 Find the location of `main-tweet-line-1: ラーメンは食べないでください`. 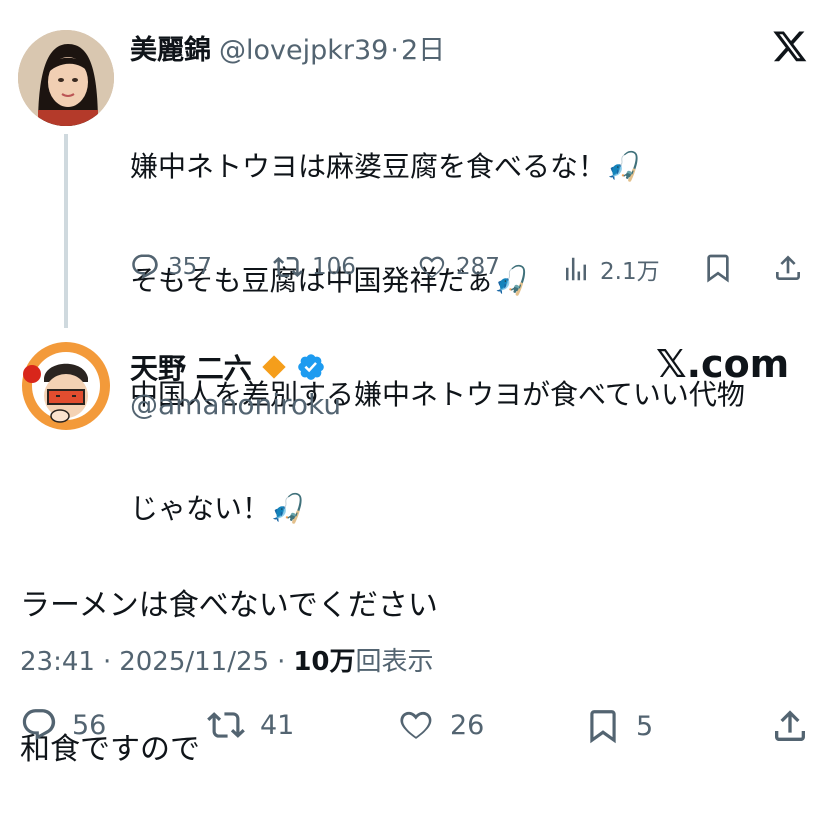

main-tweet-line-1: ラーメンは食べないでください is located at coordinates (229, 605).